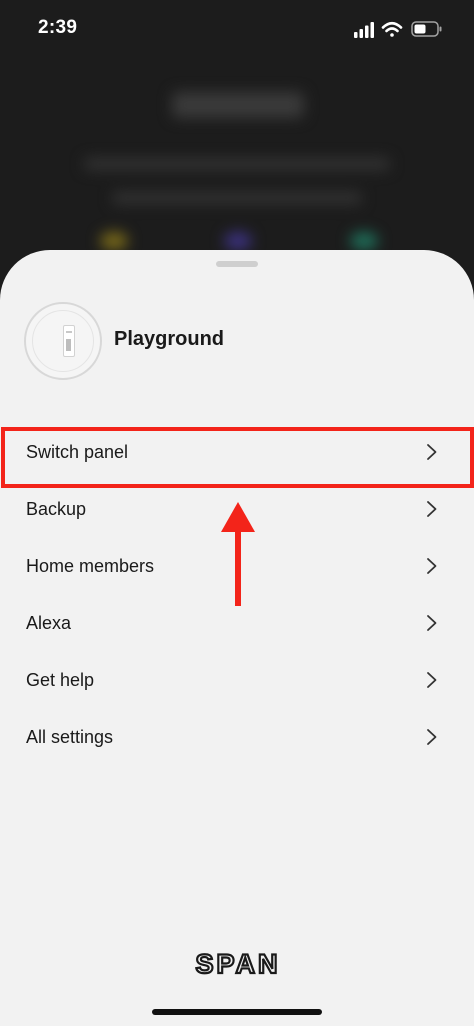 Image resolution: width=474 pixels, height=1026 pixels. Describe the element at coordinates (56, 509) in the screenshot. I see `menu-item-label: Backup` at that location.